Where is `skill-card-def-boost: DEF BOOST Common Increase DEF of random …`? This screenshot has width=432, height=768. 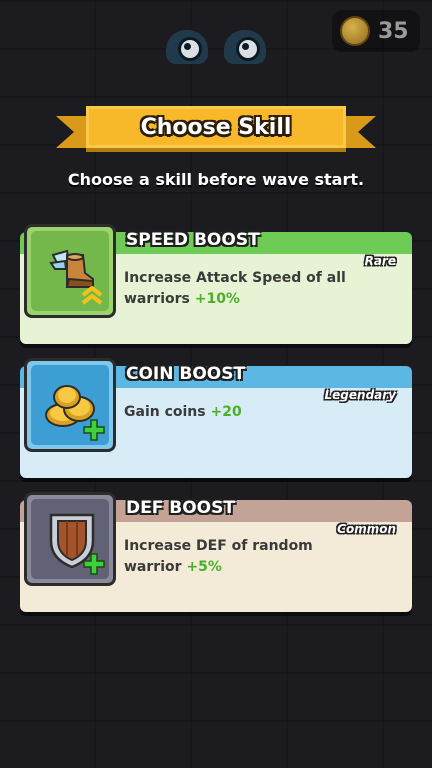 skill-card-def-boost: DEF BOOST Common Increase DEF of random … is located at coordinates (216, 552).